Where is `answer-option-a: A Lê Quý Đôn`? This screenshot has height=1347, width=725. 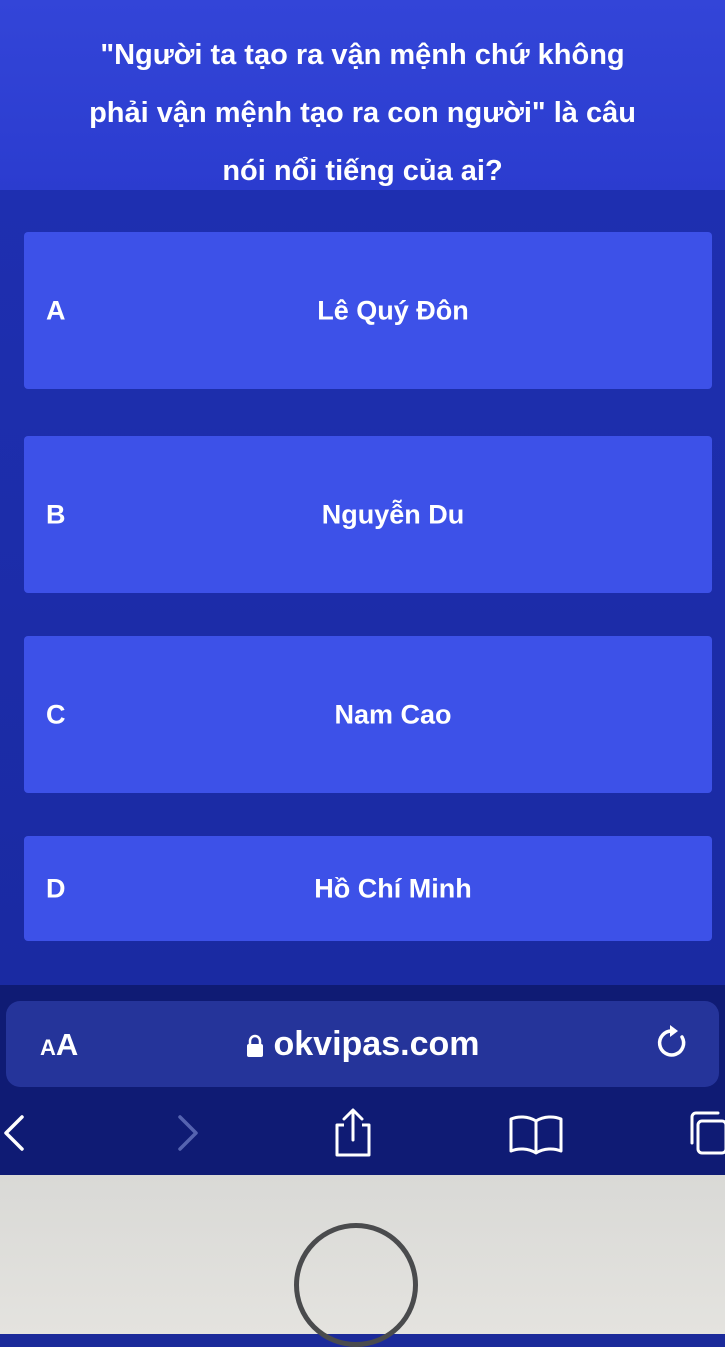 answer-option-a: A Lê Quý Đôn is located at coordinates (368, 310).